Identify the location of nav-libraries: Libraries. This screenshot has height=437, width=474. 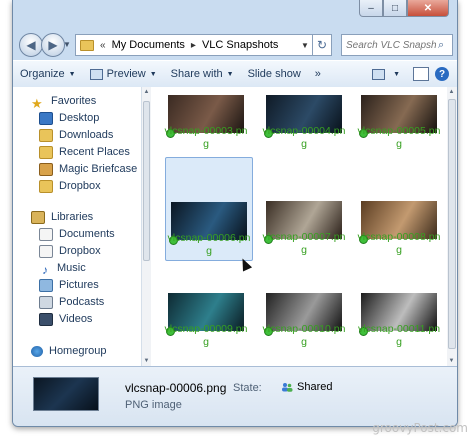
(62, 217).